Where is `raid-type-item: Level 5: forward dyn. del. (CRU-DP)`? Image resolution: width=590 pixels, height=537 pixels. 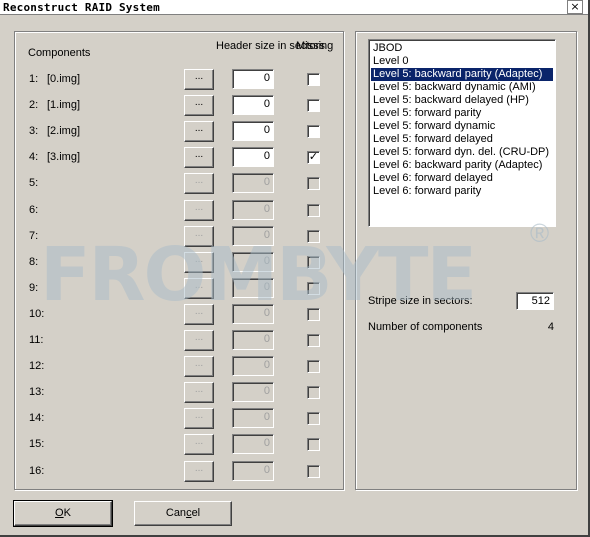
raid-type-item: Level 5: forward dyn. del. (CRU-DP) is located at coordinates (462, 152).